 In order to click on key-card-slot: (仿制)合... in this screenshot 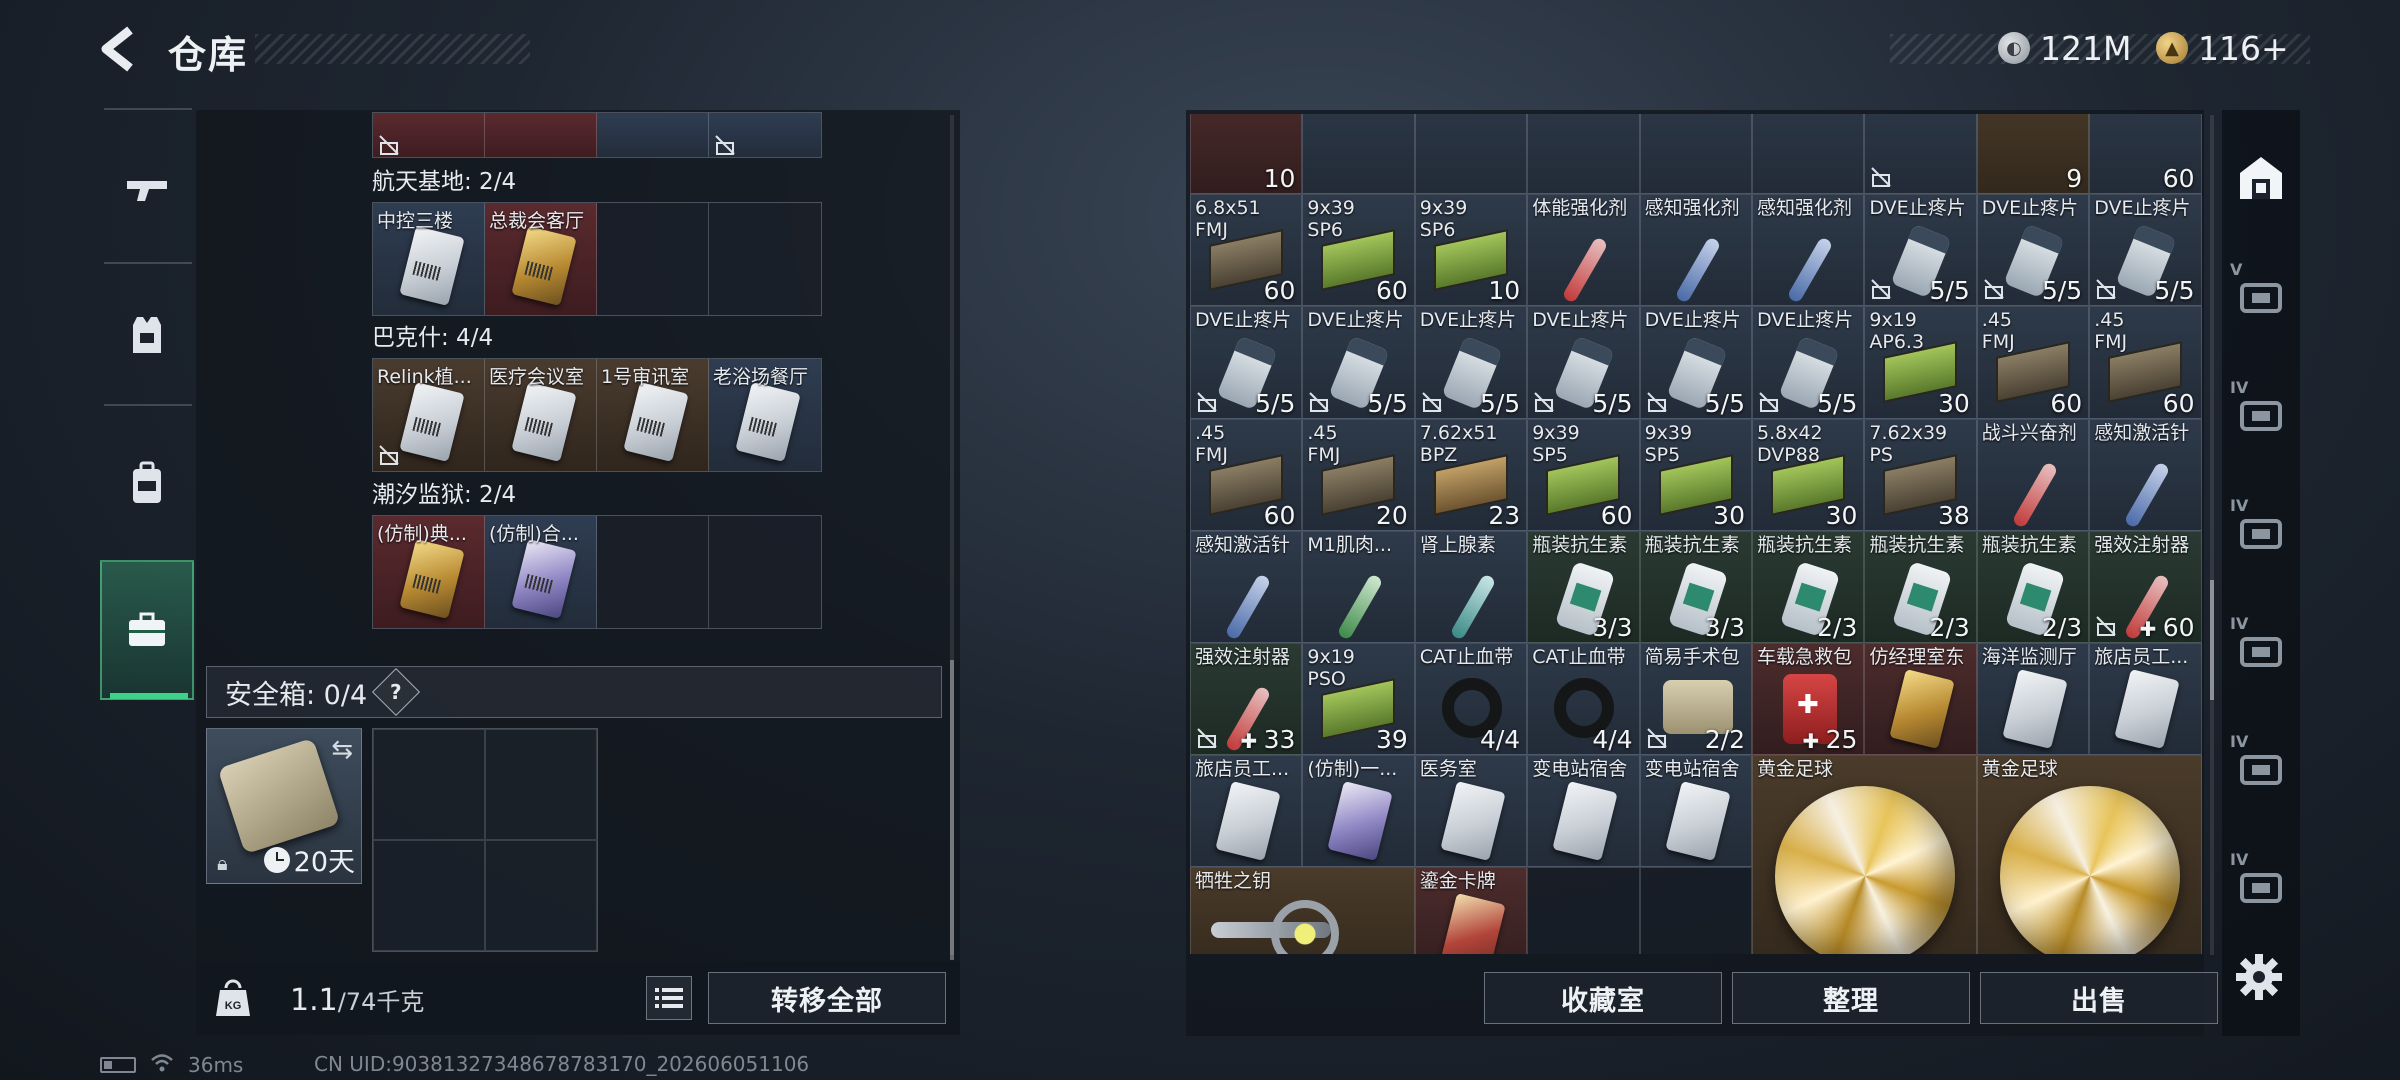, I will do `click(541, 572)`.